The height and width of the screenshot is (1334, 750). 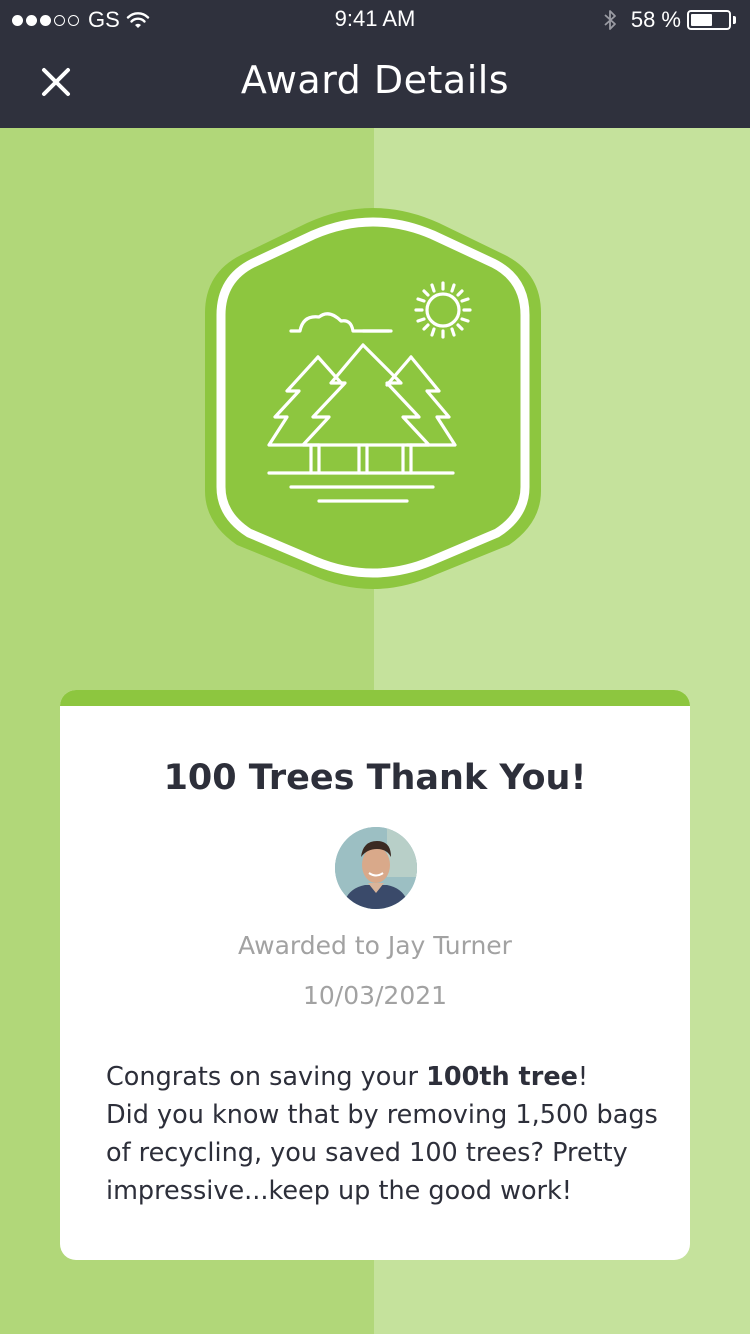 I want to click on nav-bar: Award Details, so click(x=375, y=84).